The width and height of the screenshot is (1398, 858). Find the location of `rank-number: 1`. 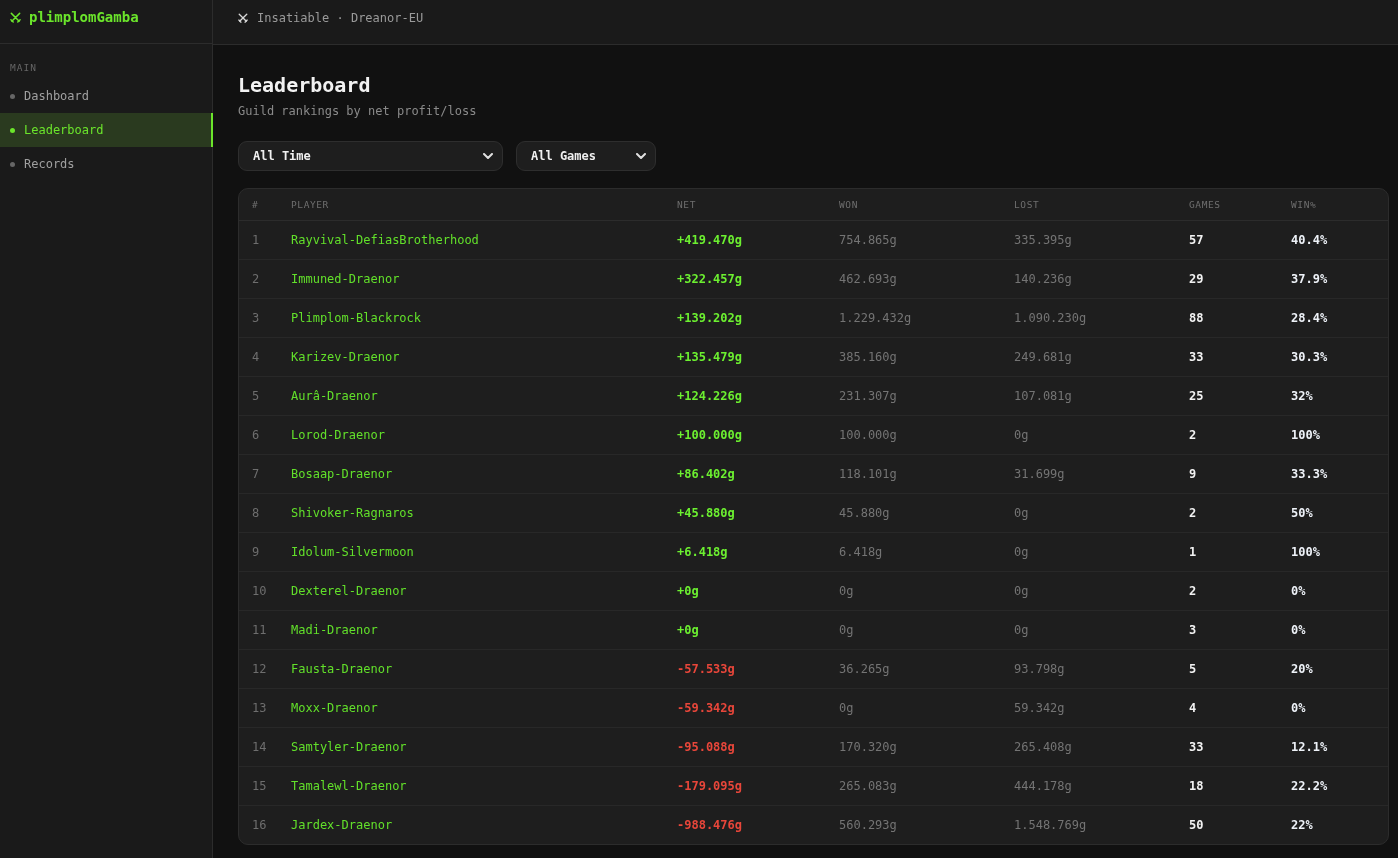

rank-number: 1 is located at coordinates (256, 240).